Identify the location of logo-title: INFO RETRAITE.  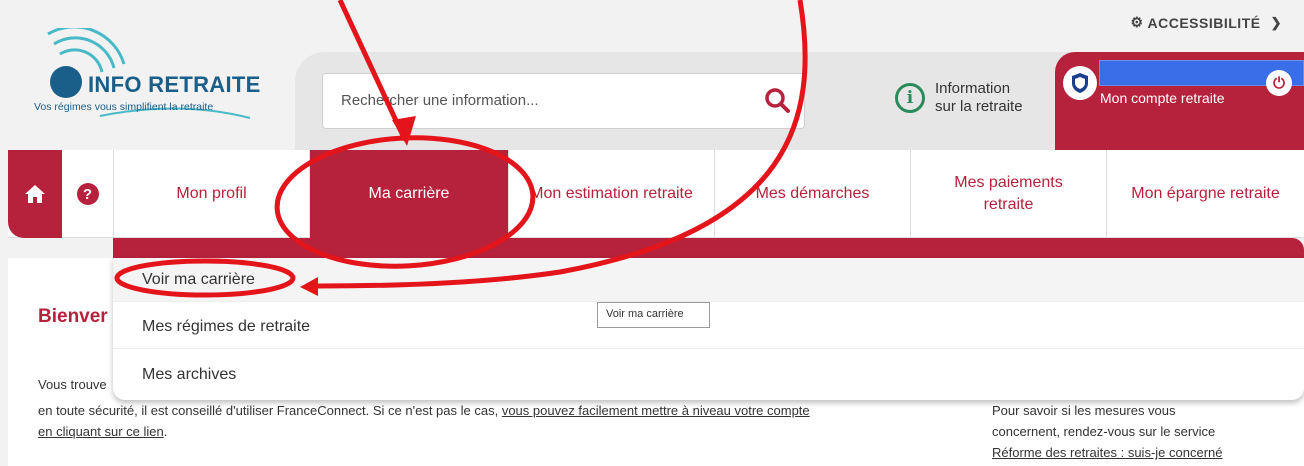
(174, 84).